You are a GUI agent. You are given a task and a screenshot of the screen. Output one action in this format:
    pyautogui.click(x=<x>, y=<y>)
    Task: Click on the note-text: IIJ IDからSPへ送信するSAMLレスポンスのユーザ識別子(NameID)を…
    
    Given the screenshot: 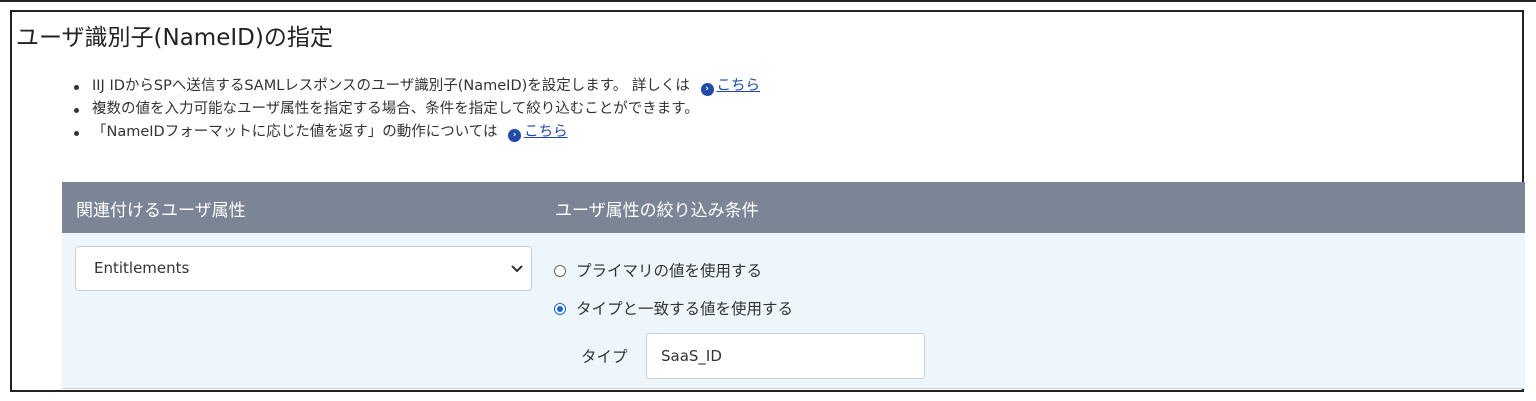 What is the action you would take?
    pyautogui.click(x=391, y=86)
    